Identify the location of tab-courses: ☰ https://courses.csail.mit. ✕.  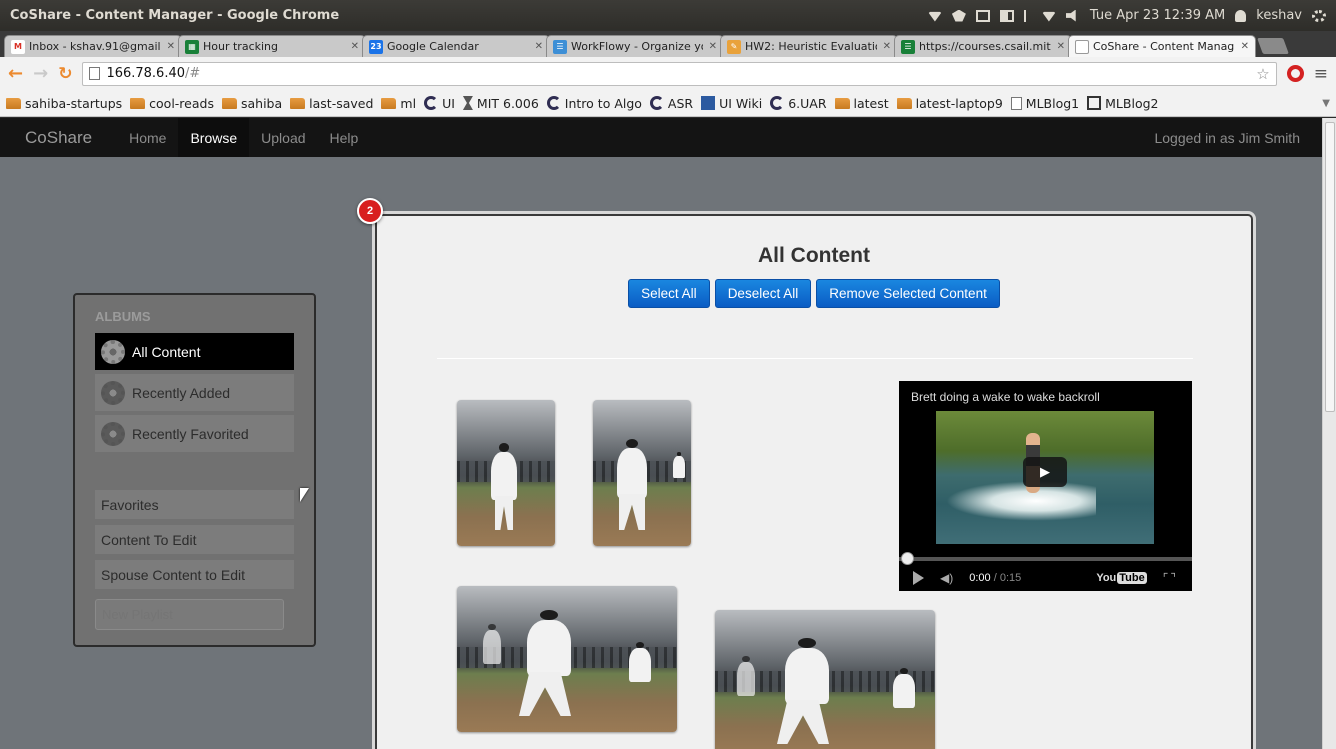
(983, 46).